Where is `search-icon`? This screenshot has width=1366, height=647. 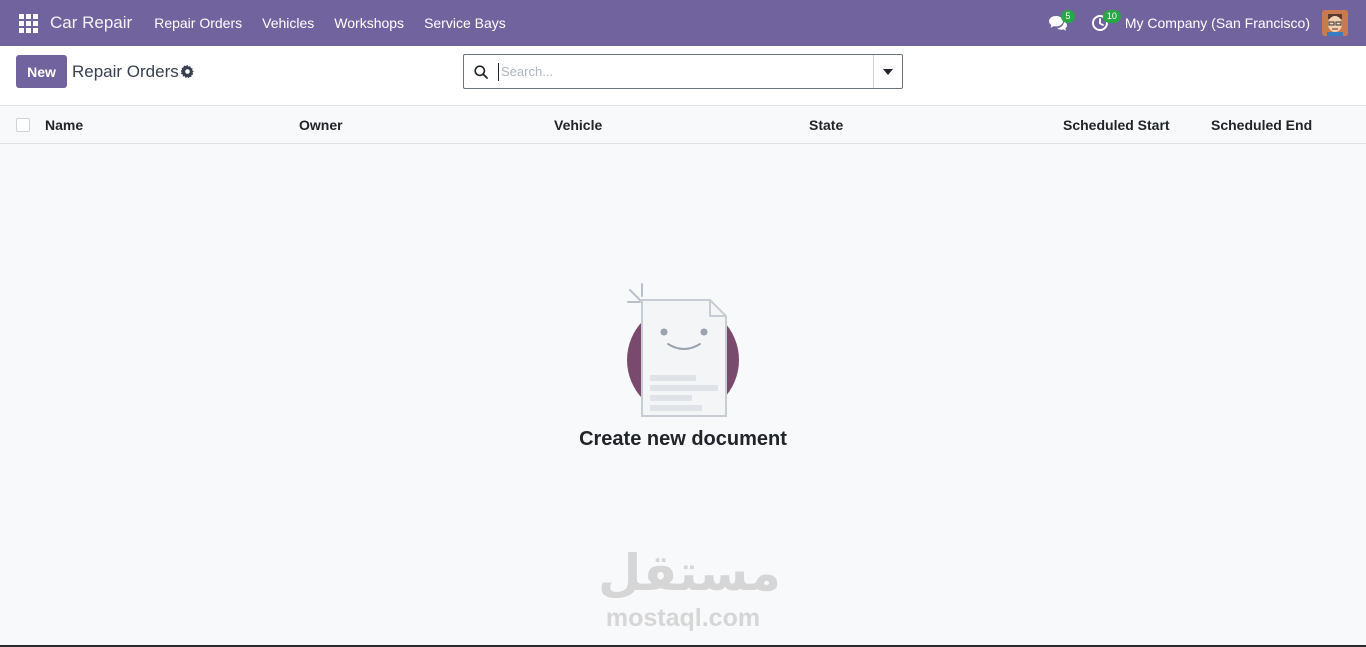 search-icon is located at coordinates (481, 71).